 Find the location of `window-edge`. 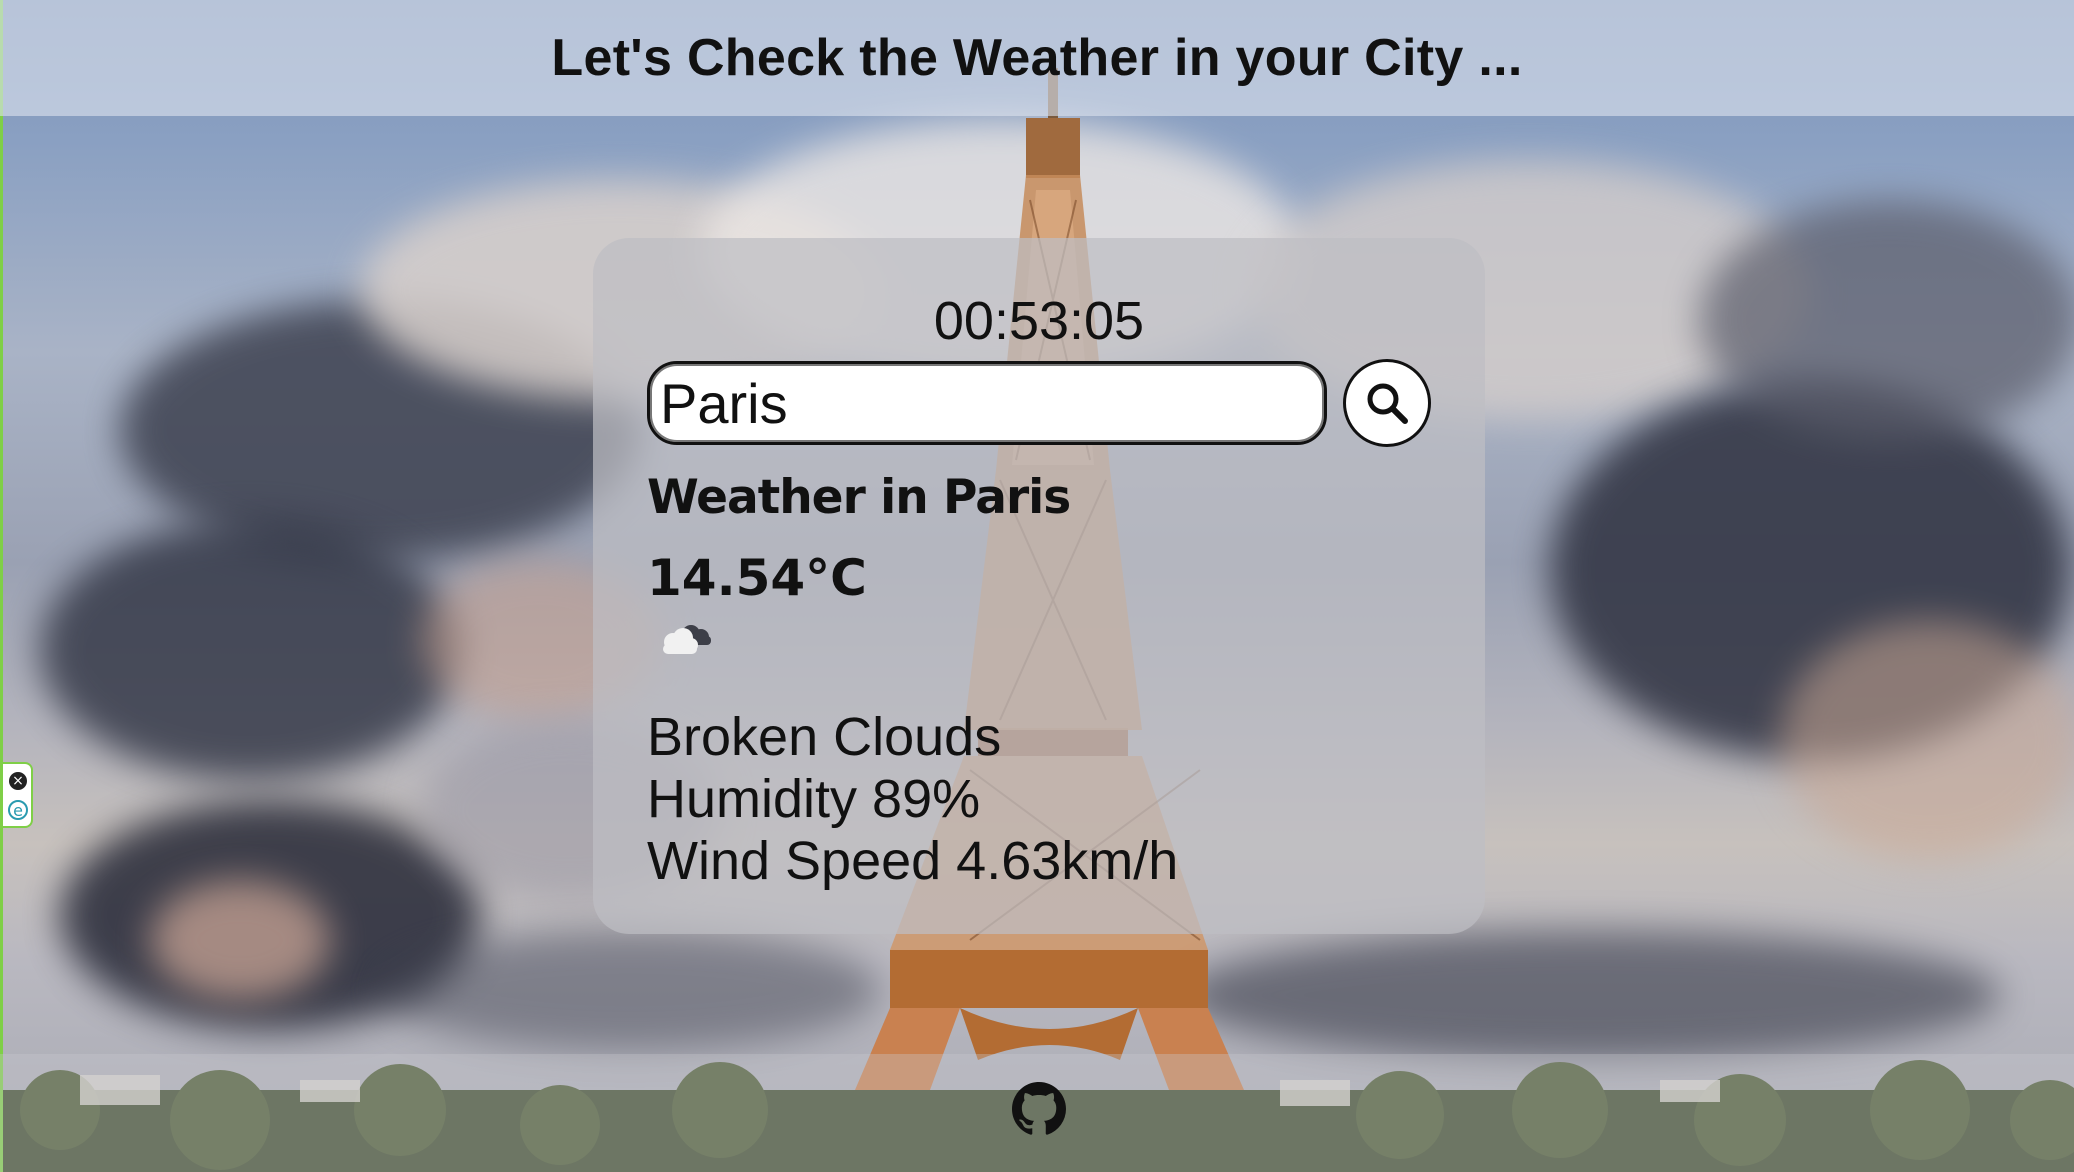

window-edge is located at coordinates (1, 586).